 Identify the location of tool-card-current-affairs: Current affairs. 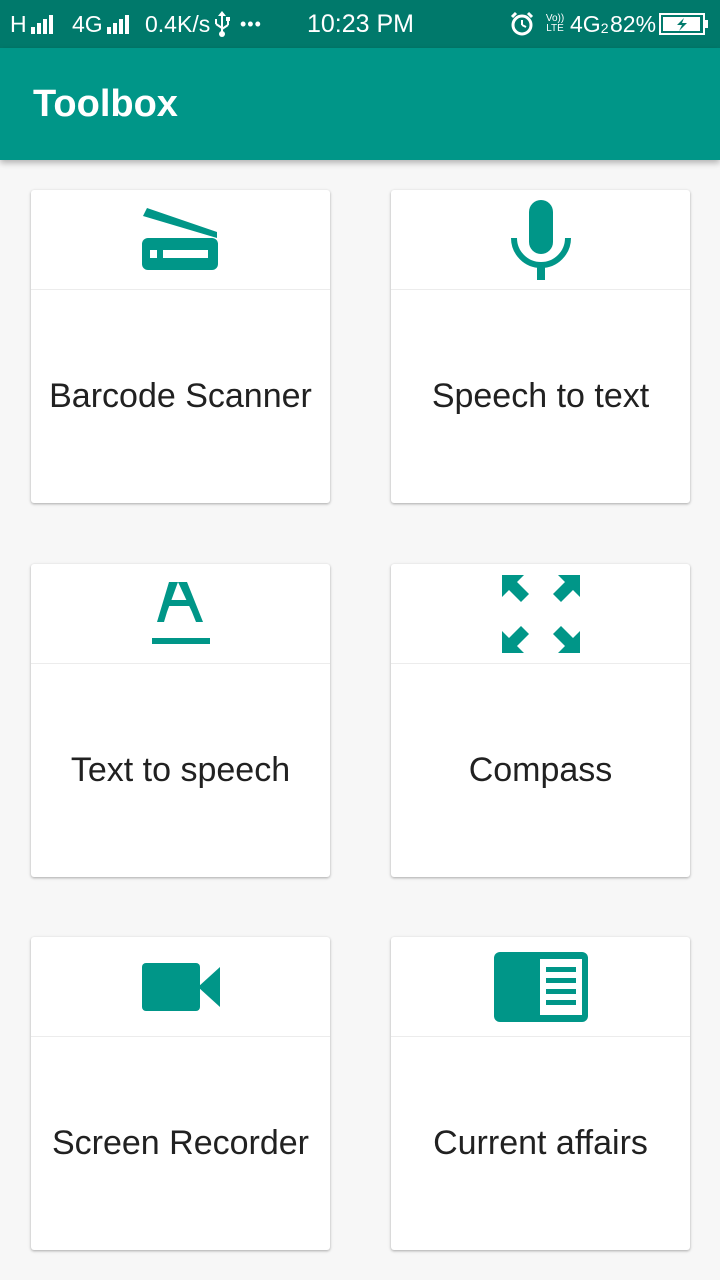
(540, 1093).